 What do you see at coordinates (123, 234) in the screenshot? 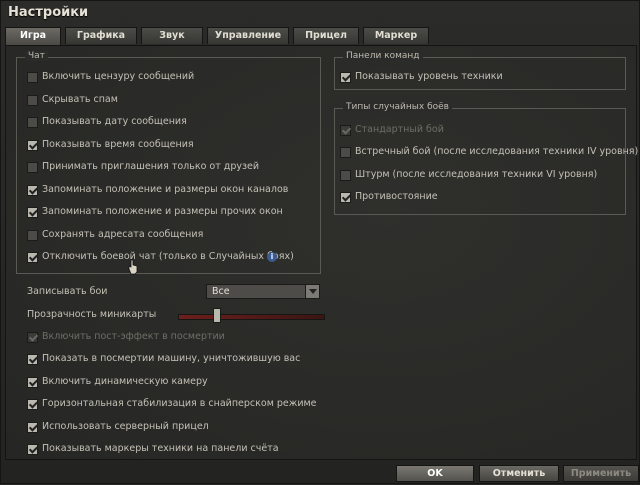
I see `checkbox-label: Сохранять адресата сообщения` at bounding box center [123, 234].